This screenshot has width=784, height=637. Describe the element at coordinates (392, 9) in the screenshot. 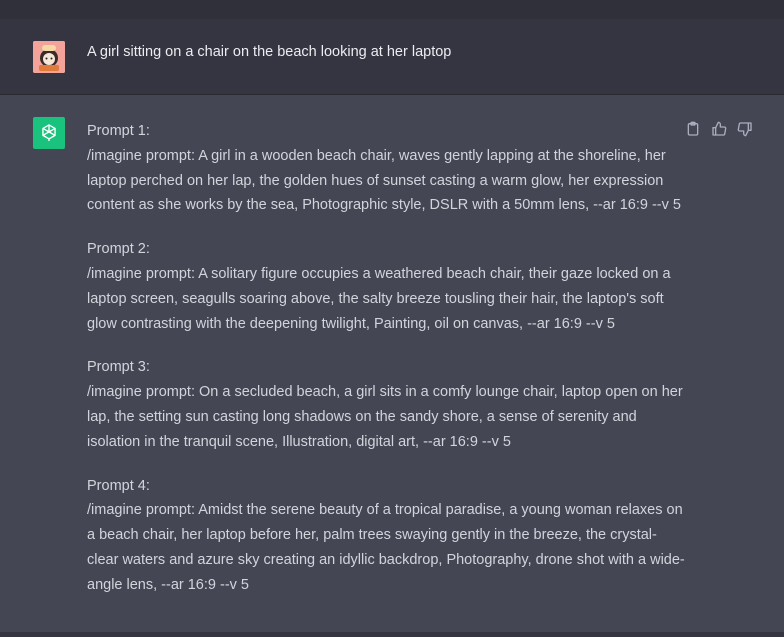

I see `top-bar` at that location.